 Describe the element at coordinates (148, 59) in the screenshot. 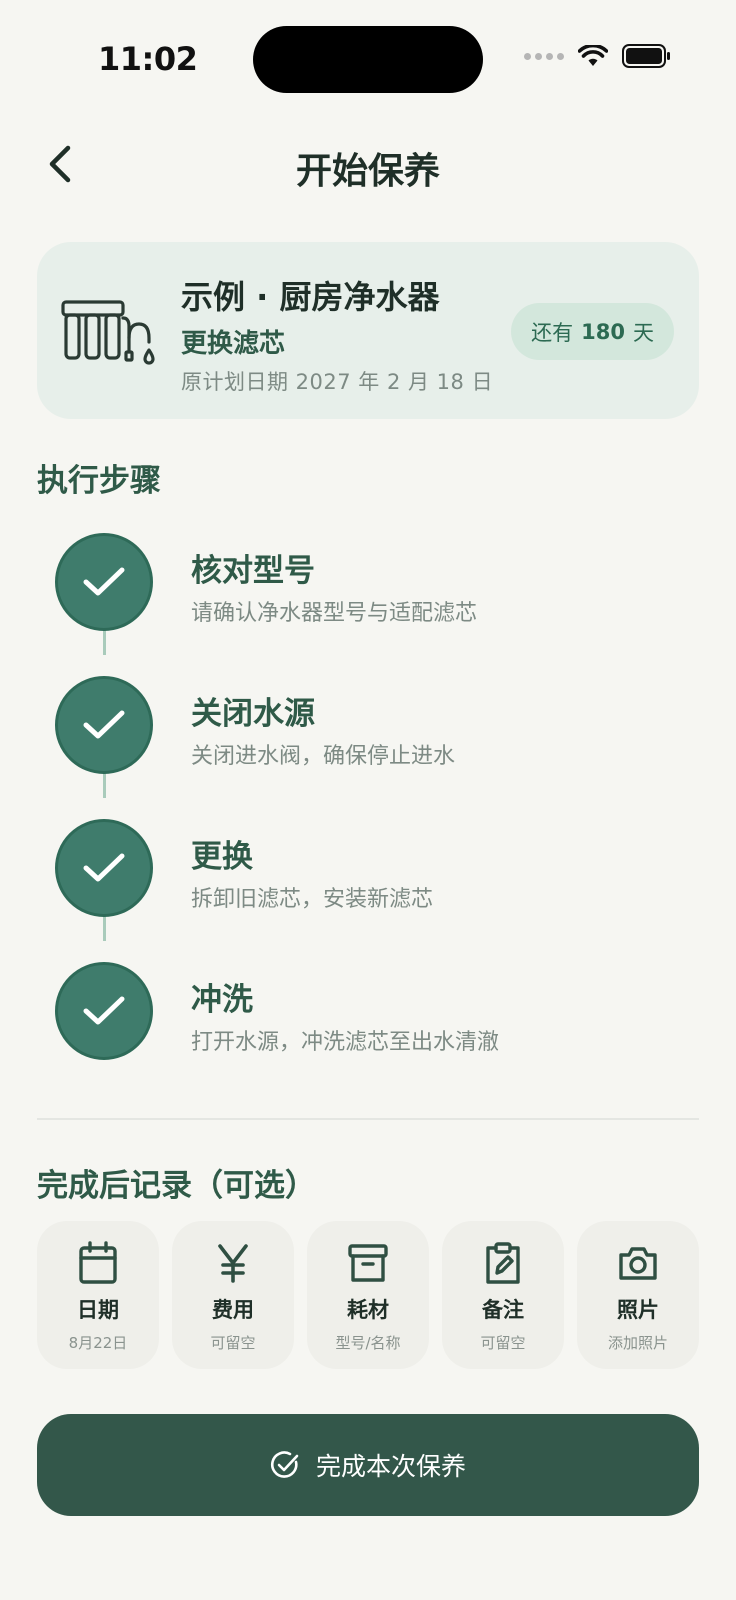

I see `status-time: 11:02` at that location.